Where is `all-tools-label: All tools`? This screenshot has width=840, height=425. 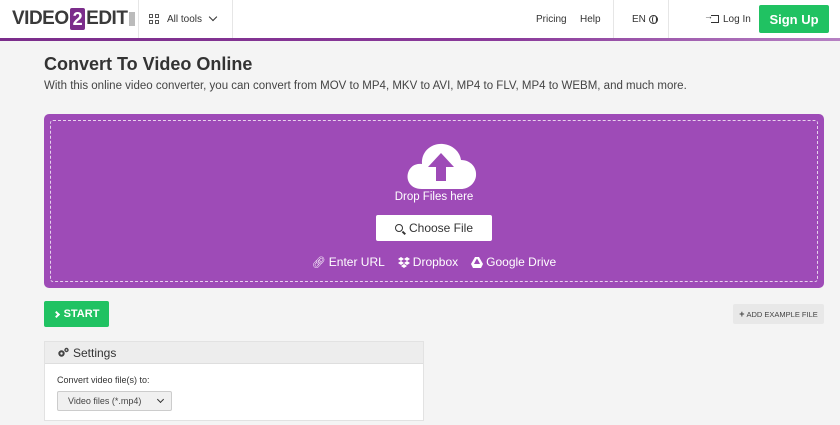
all-tools-label: All tools is located at coordinates (185, 19).